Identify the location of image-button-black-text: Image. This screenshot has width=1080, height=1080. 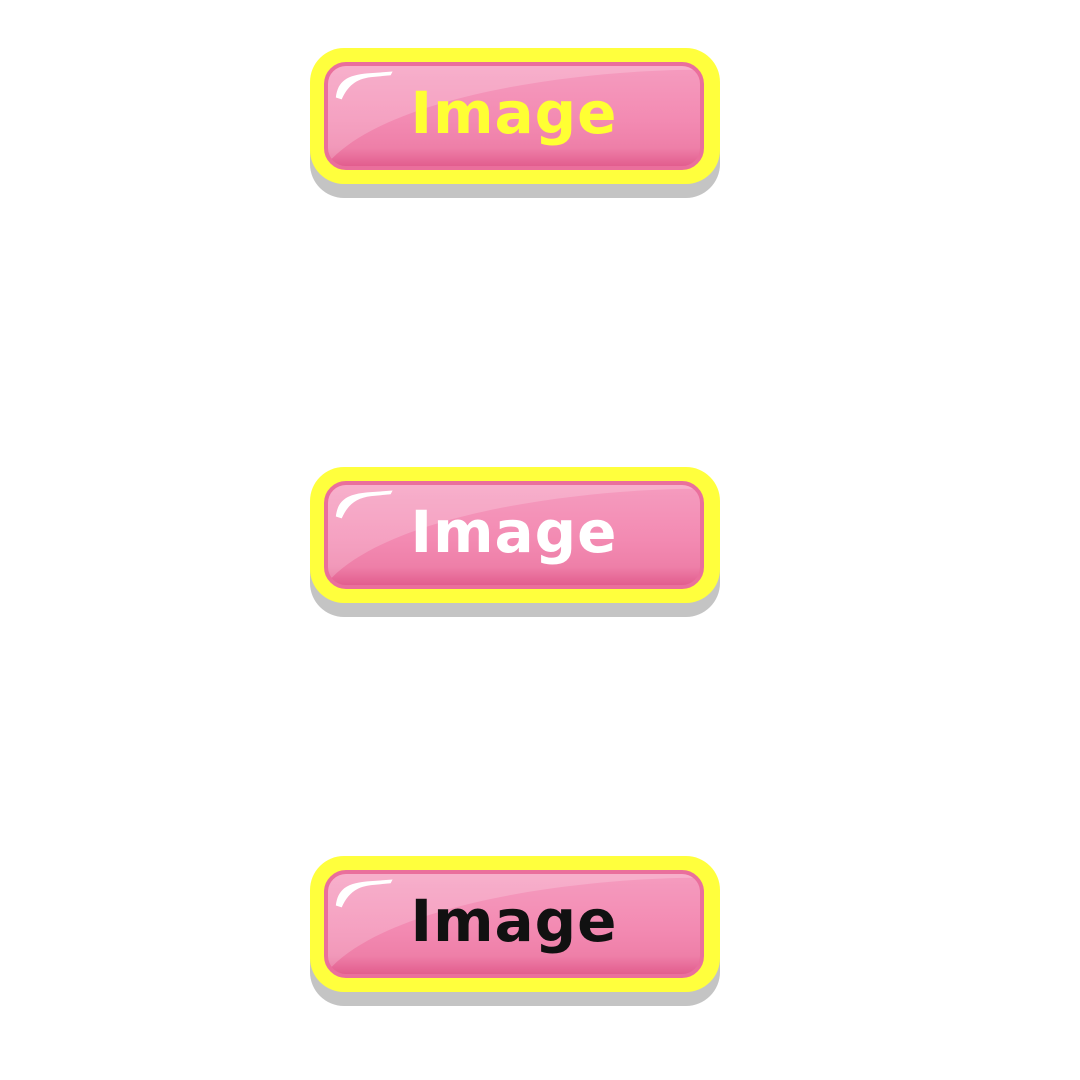
(515, 931).